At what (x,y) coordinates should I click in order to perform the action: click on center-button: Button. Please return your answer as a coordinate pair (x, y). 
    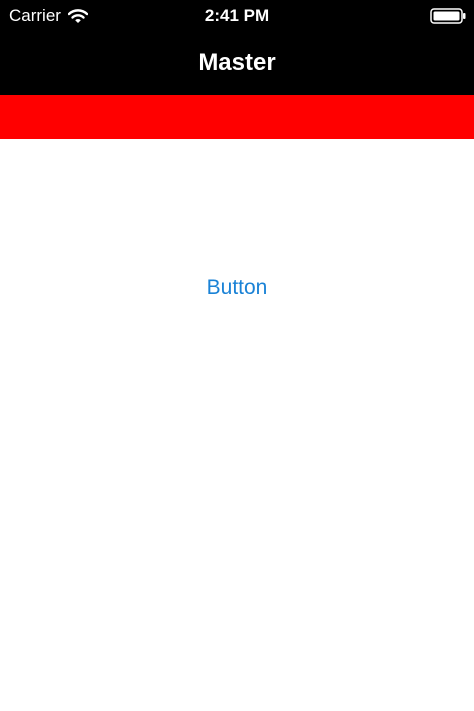
    Looking at the image, I should click on (237, 288).